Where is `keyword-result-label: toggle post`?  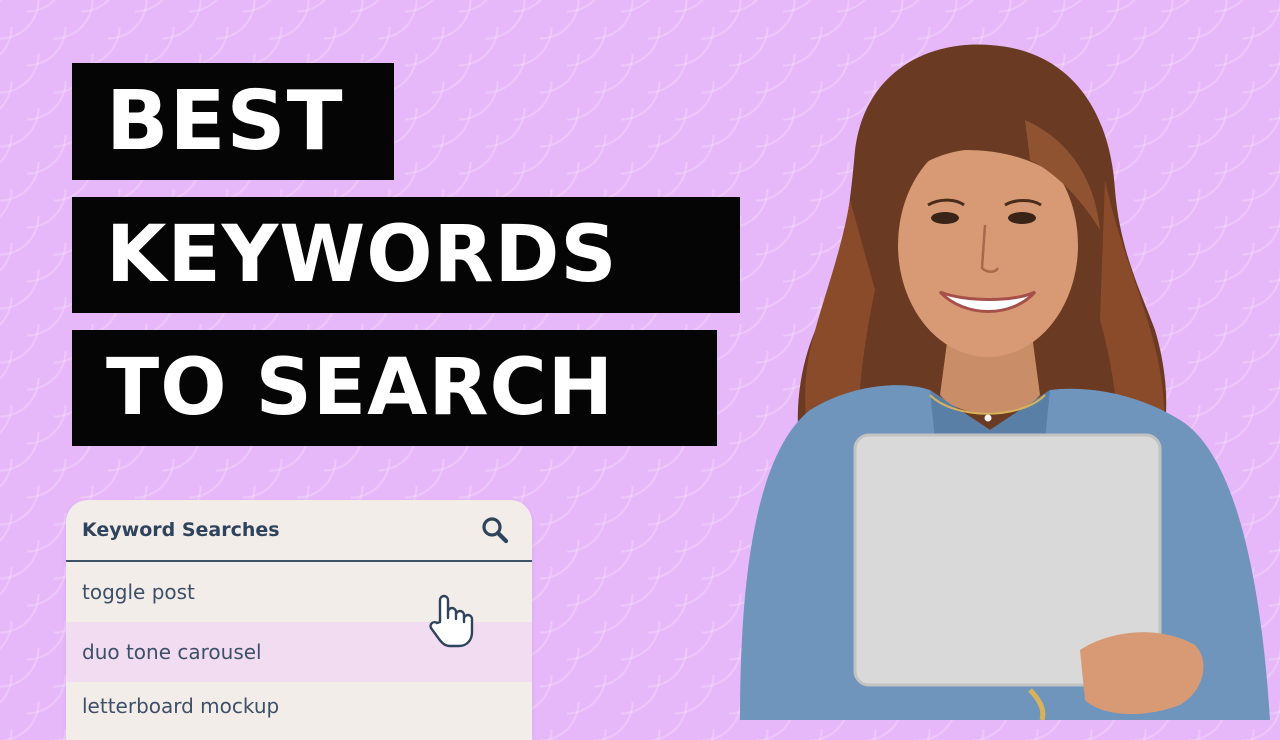 keyword-result-label: toggle post is located at coordinates (138, 592).